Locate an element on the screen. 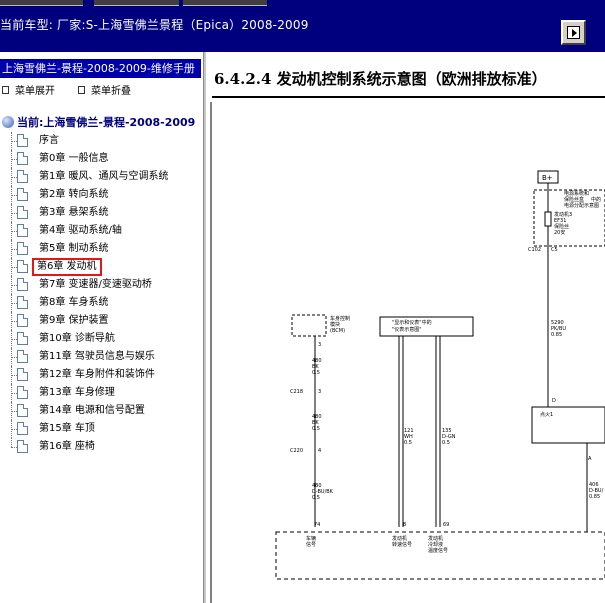 The image size is (605, 603). tree-item-label: 第6章 发动机 is located at coordinates (67, 267).